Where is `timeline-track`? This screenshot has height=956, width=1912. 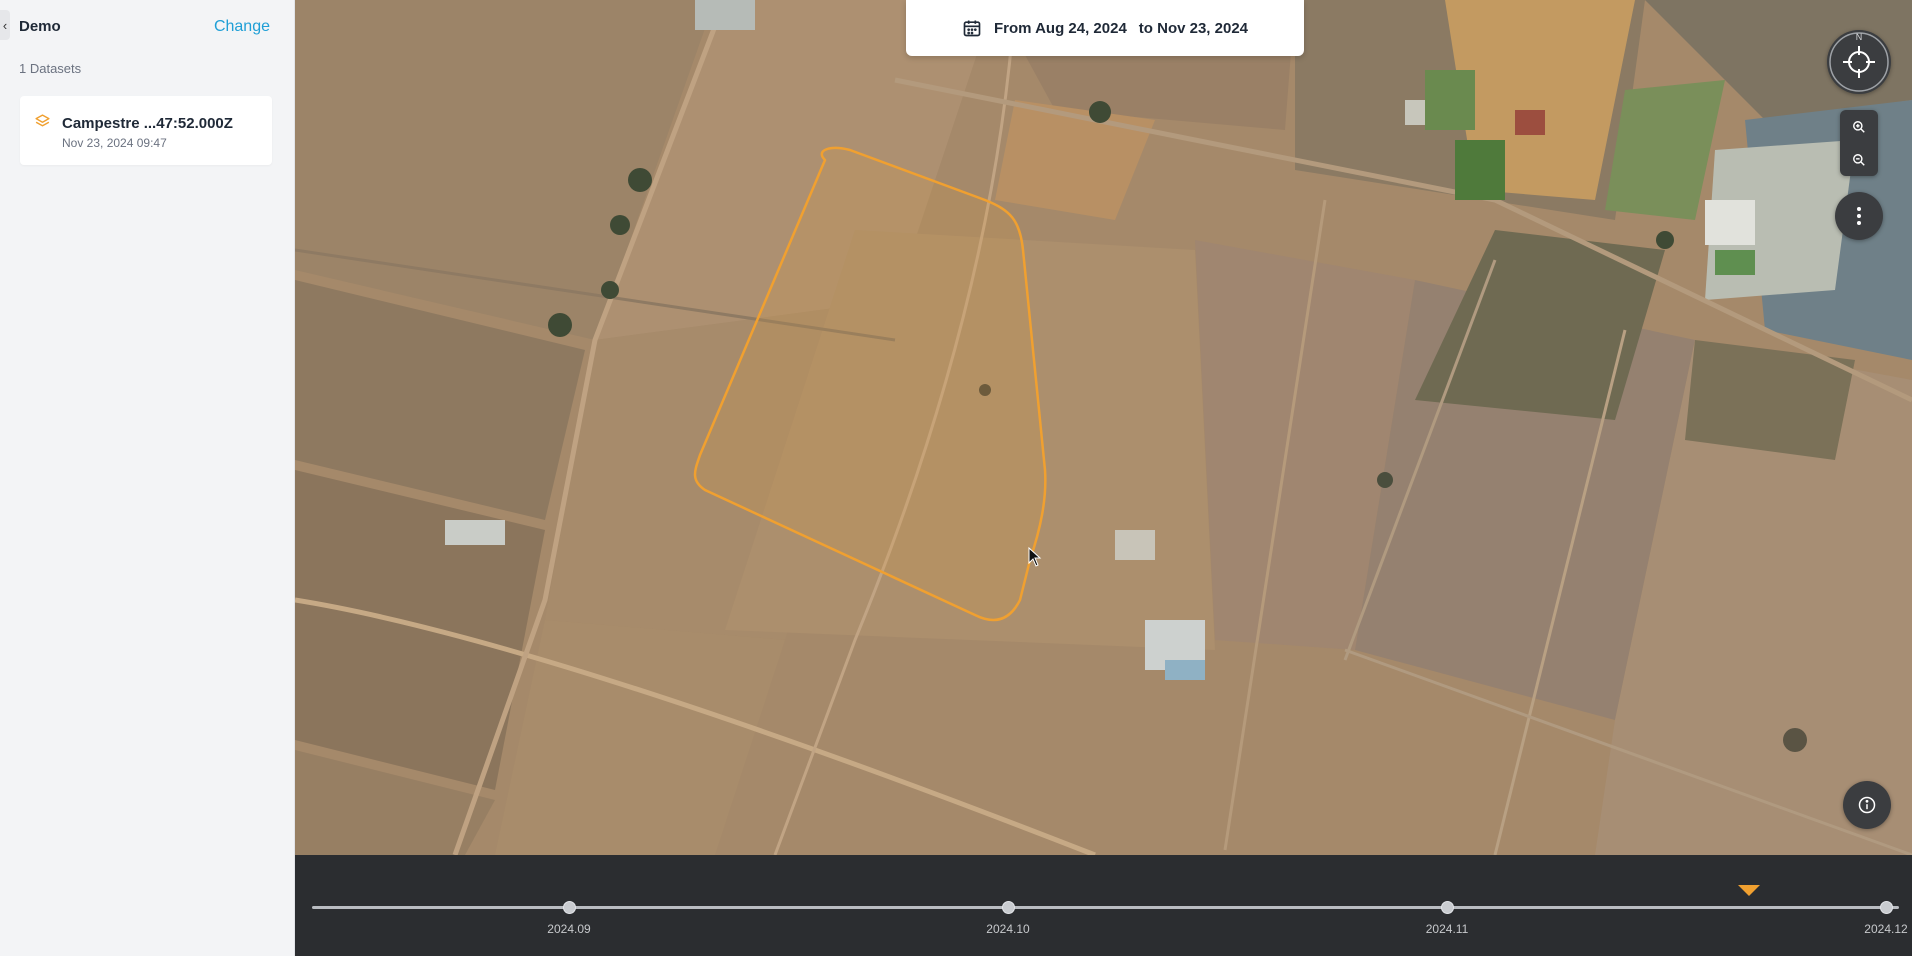 timeline-track is located at coordinates (1105, 907).